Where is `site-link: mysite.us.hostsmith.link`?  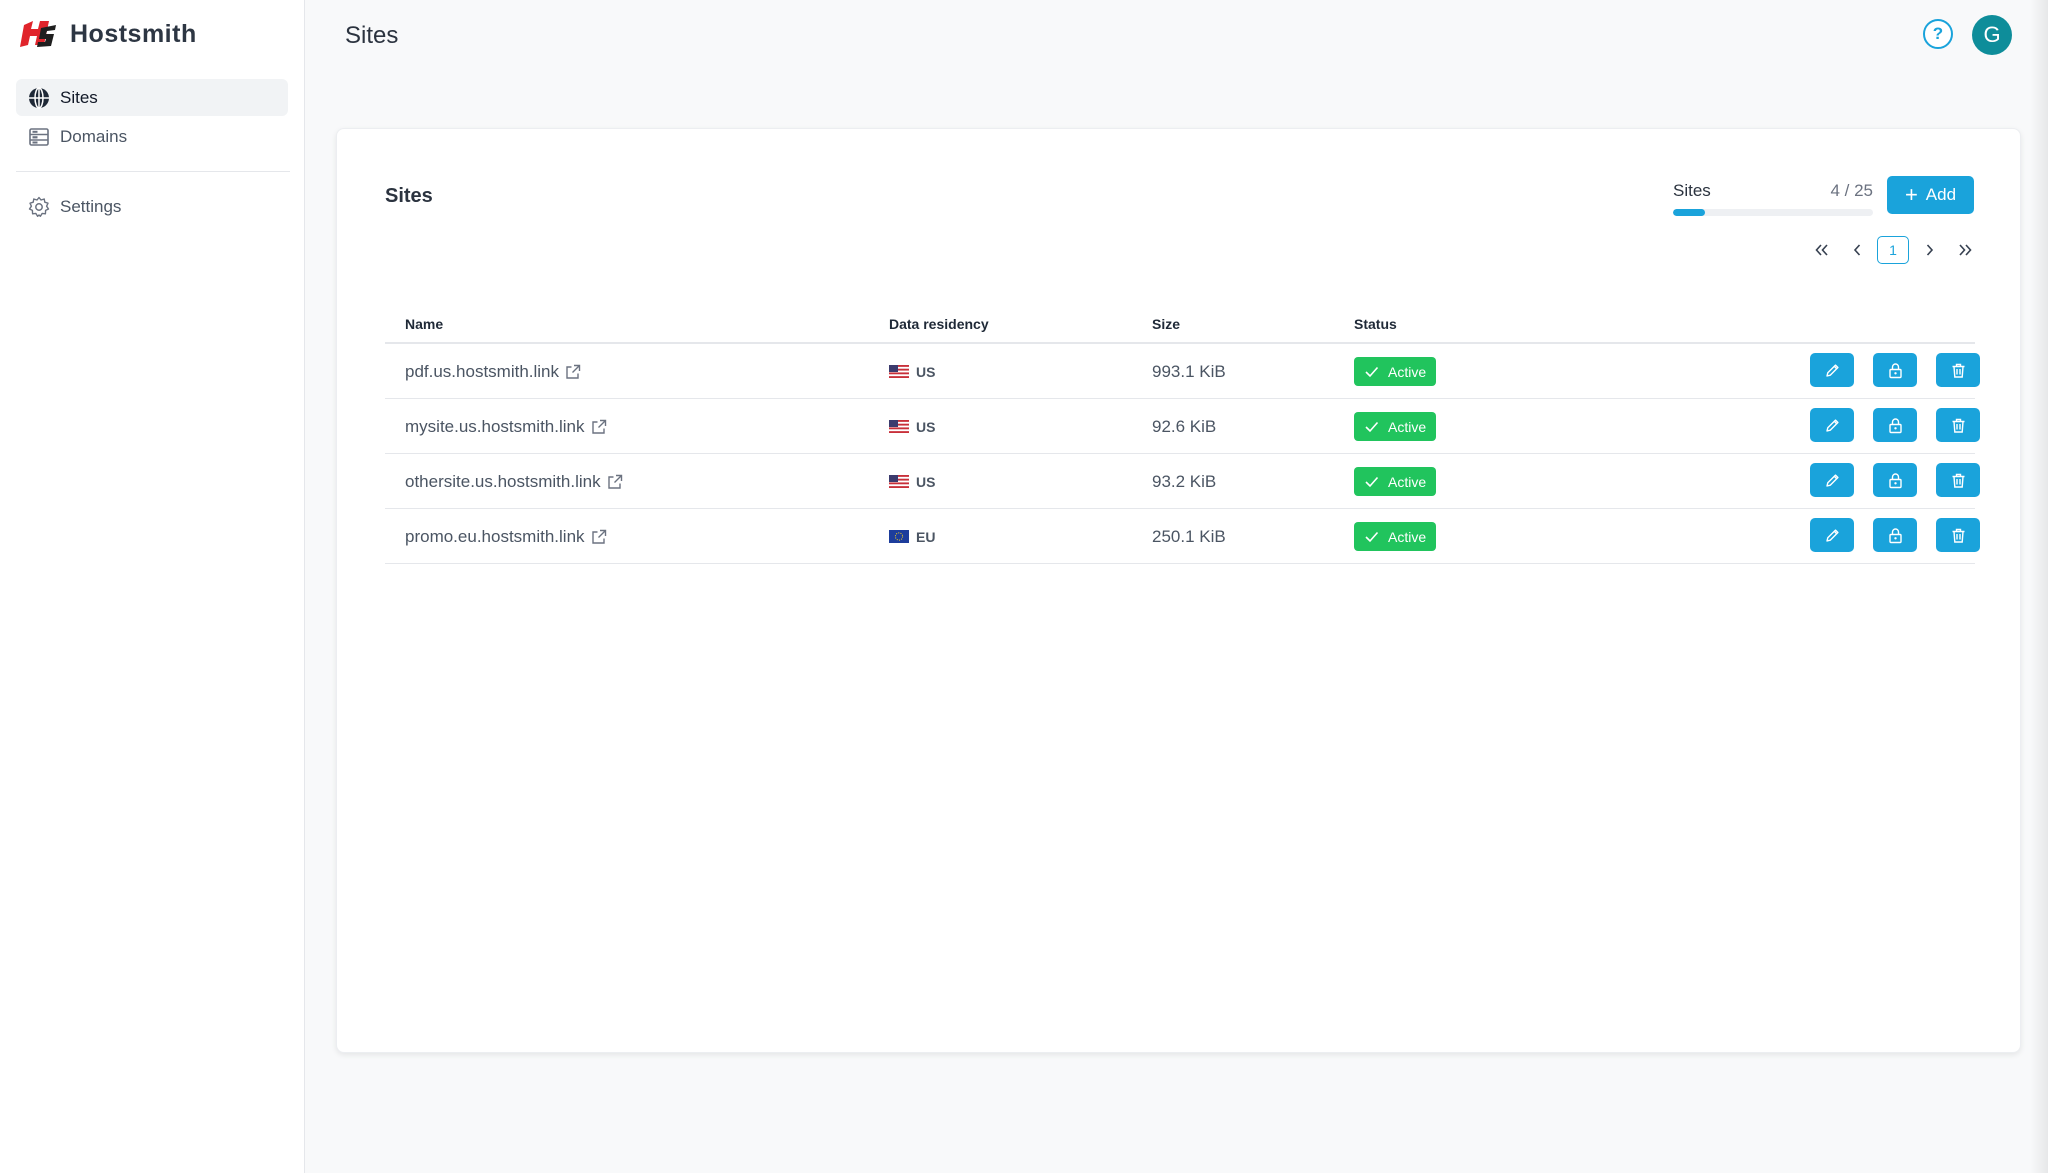
site-link: mysite.us.hostsmith.link is located at coordinates (495, 427).